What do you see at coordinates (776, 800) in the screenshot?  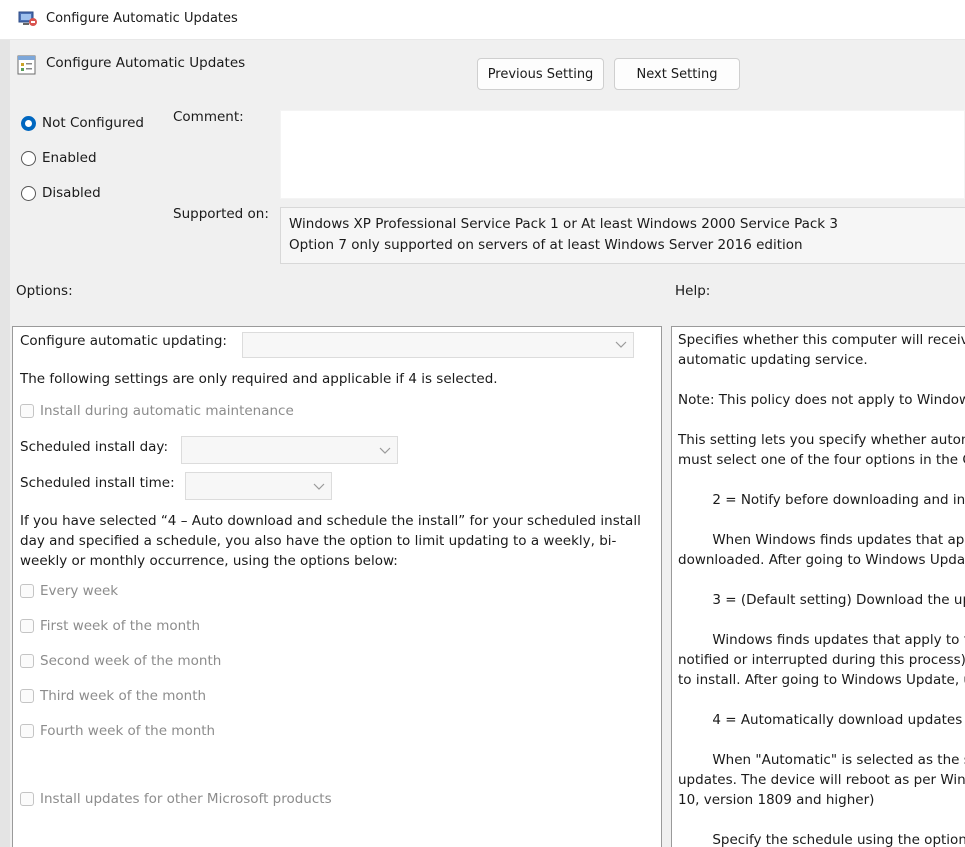 I see `help-text-line: 10, version 1809 and higher)` at bounding box center [776, 800].